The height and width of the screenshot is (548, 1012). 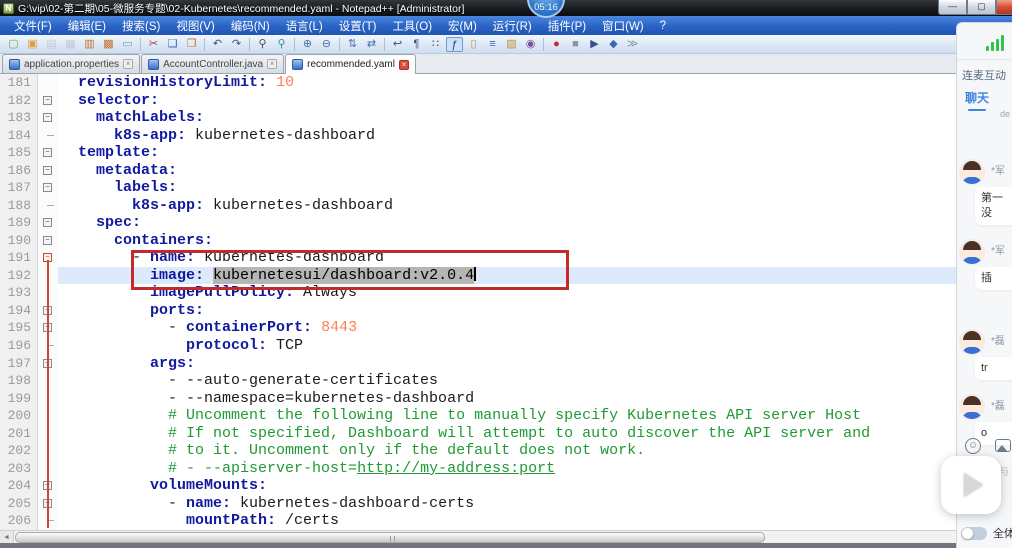 What do you see at coordinates (506, 363) in the screenshot?
I see `code-line: 197− args:` at bounding box center [506, 363].